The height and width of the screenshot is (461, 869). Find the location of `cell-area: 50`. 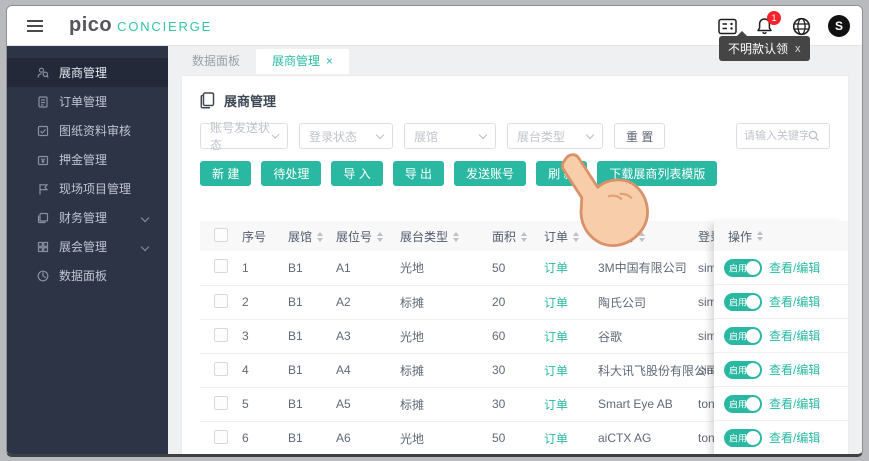

cell-area: 50 is located at coordinates (510, 268).